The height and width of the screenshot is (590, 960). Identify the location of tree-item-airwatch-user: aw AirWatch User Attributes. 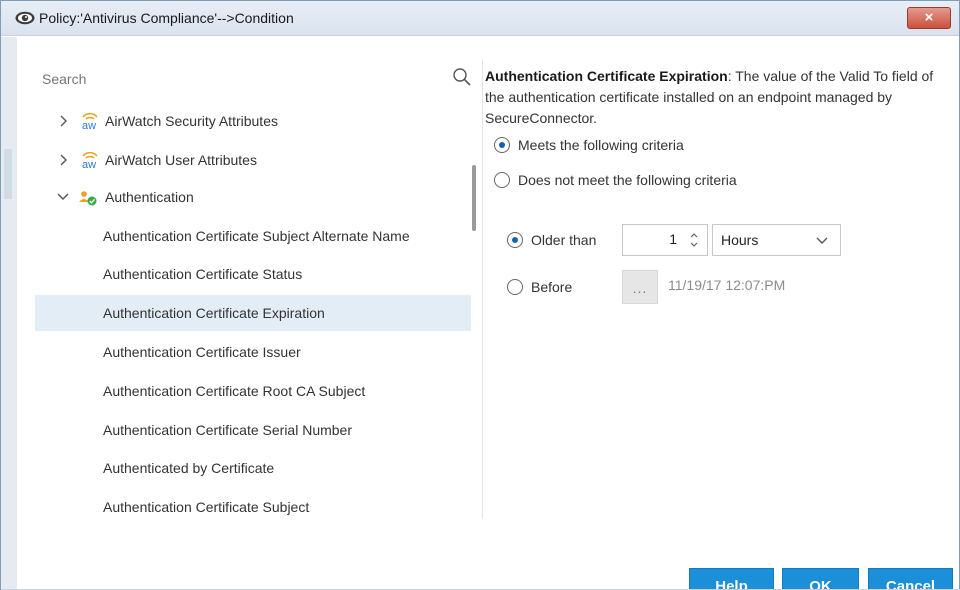
(253, 160).